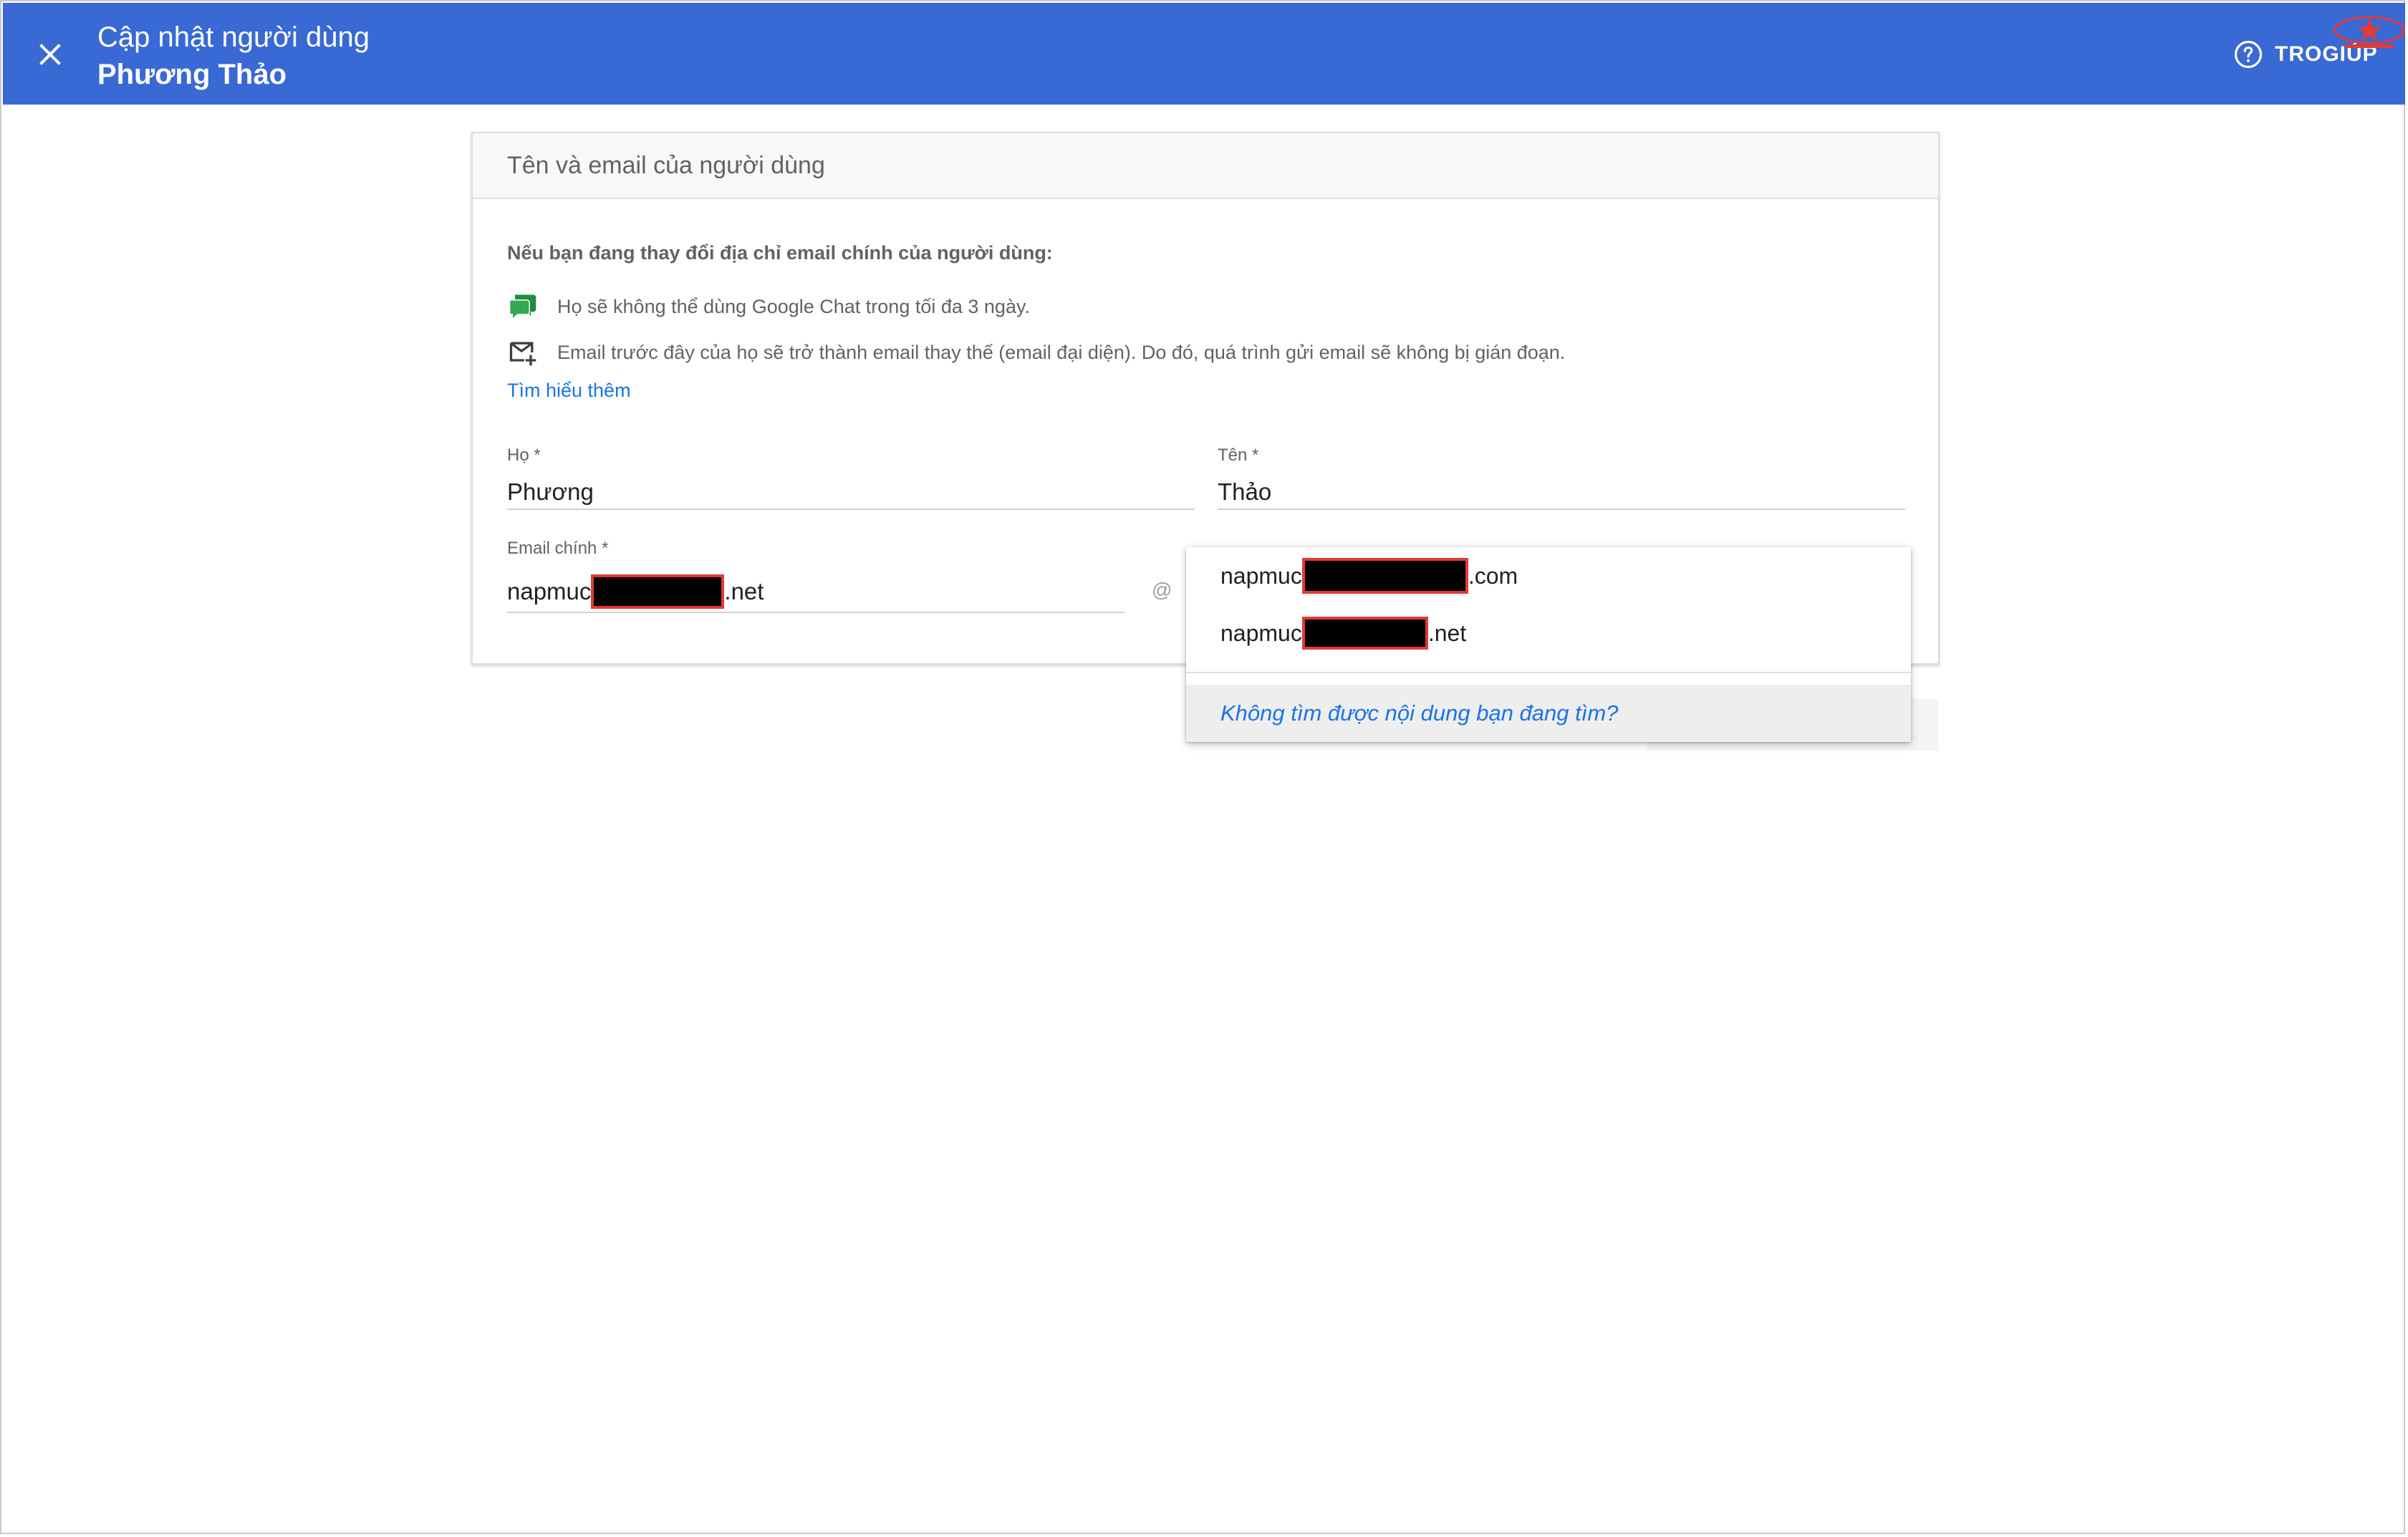 Image resolution: width=2408 pixels, height=1537 pixels. Describe the element at coordinates (1548, 633) in the screenshot. I see `domain-option: napmuc .net` at that location.